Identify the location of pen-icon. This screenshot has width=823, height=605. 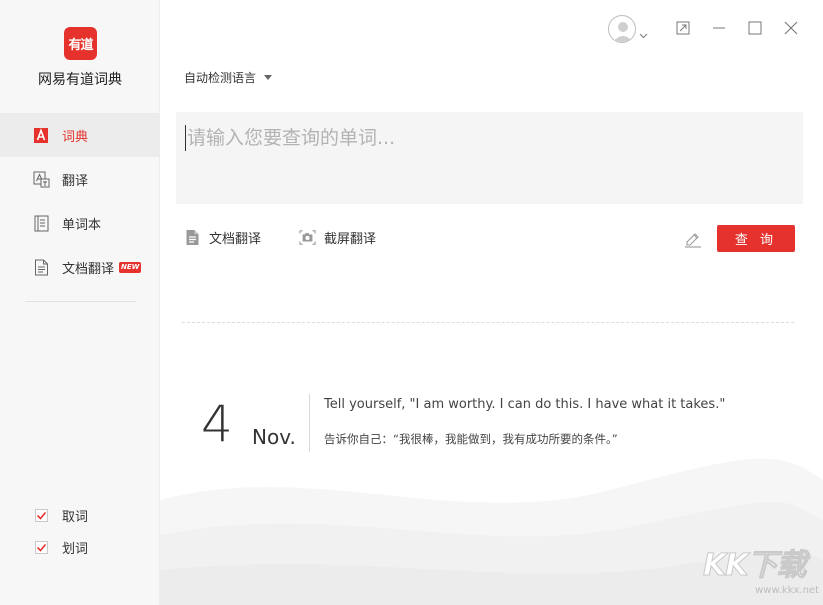
(693, 240).